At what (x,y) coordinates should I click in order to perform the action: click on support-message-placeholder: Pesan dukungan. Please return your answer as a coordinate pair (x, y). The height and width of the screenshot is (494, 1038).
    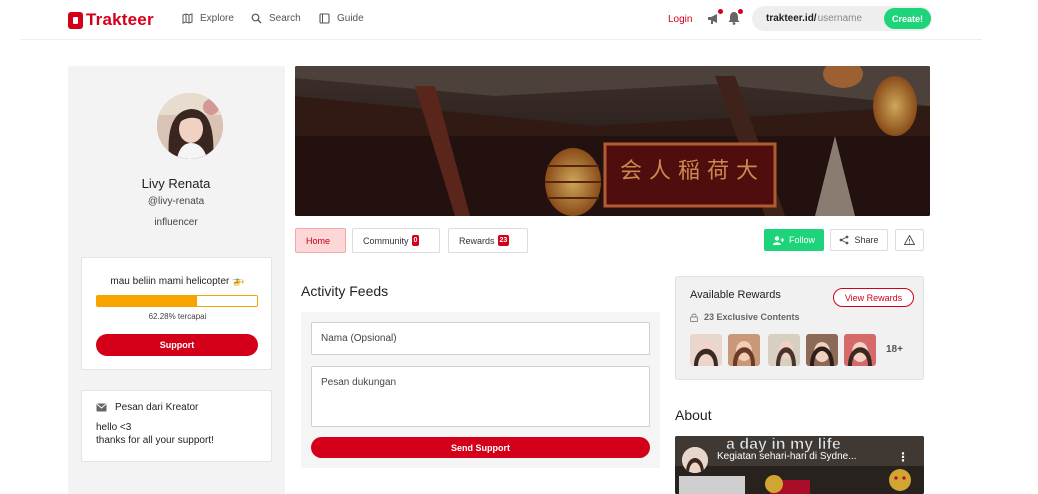
    Looking at the image, I should click on (359, 382).